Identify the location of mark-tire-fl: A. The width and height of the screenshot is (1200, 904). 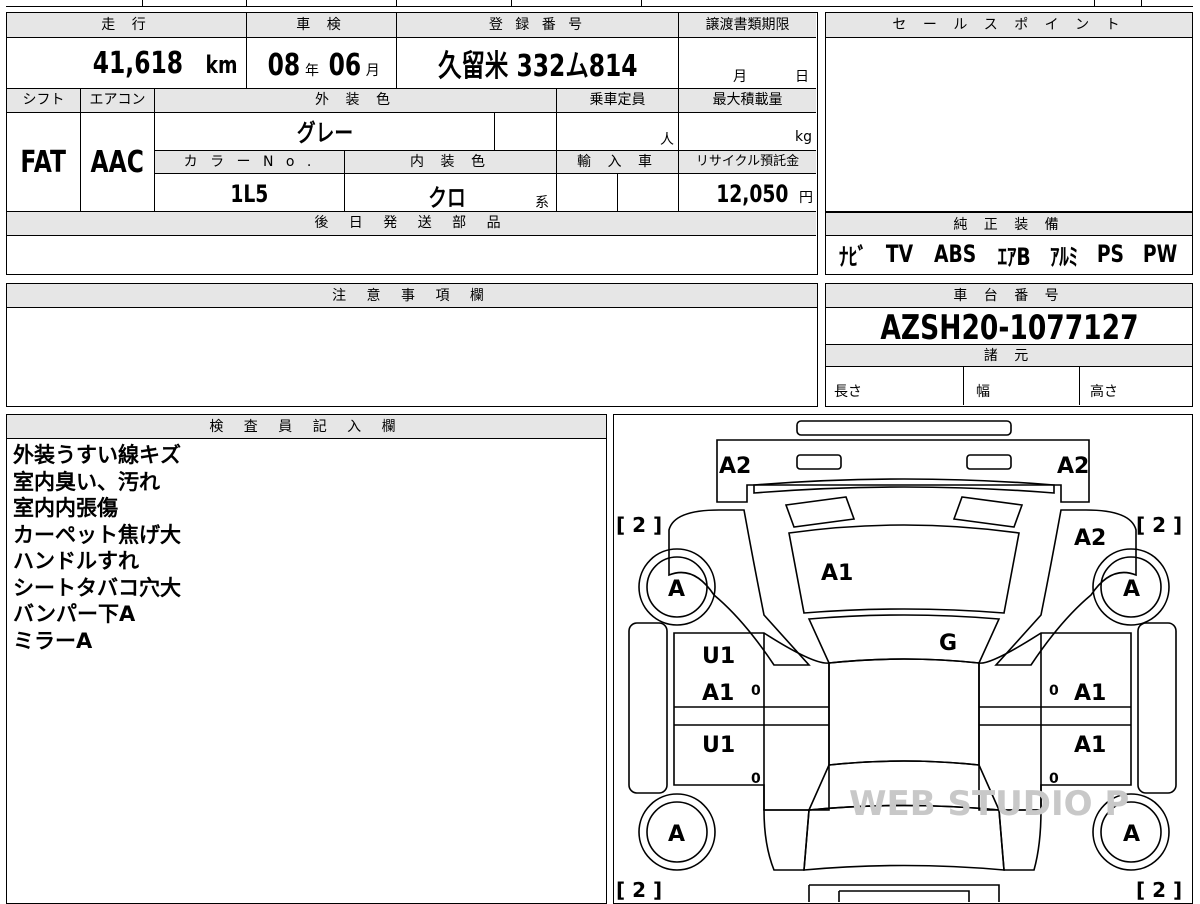
(676, 589).